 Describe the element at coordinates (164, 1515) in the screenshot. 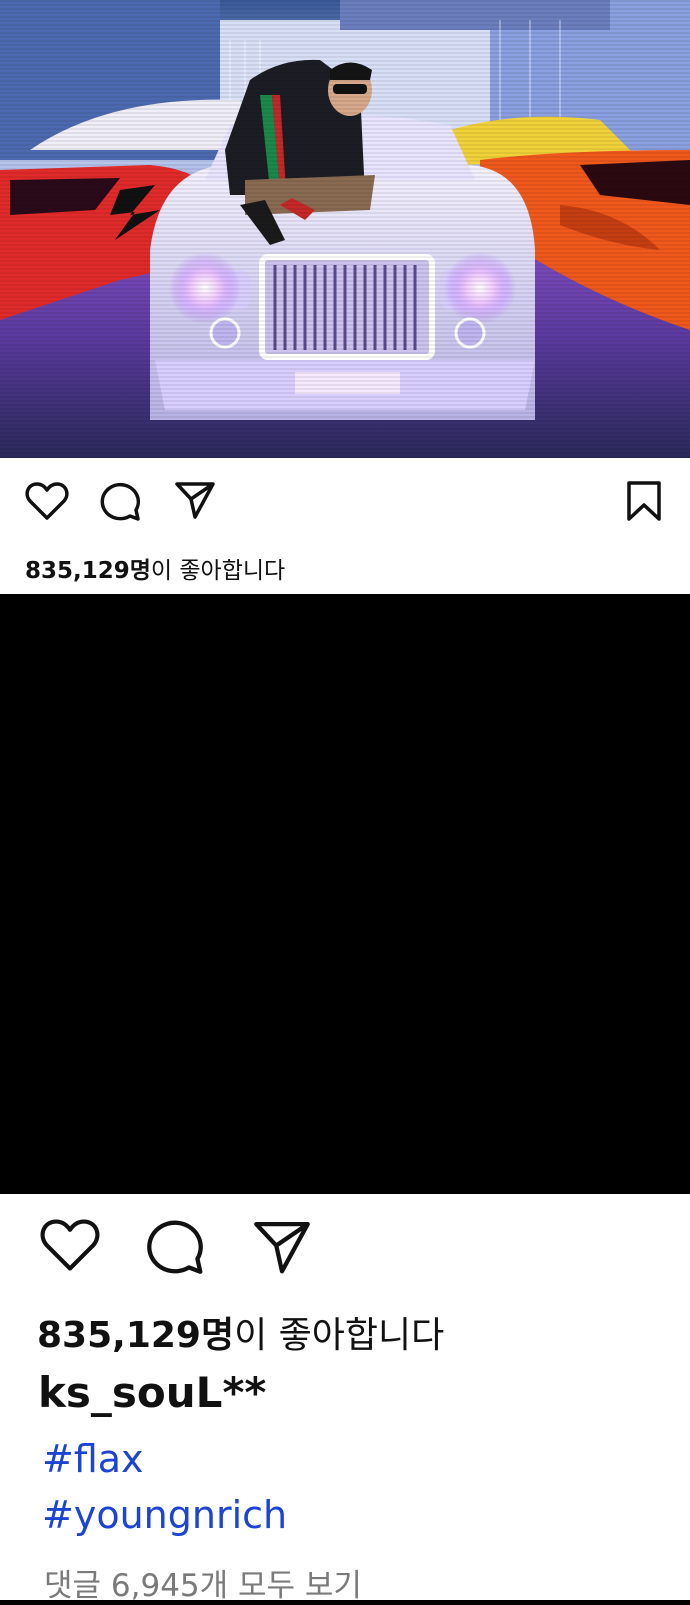

I see `hashtag-link: #youngnrich` at that location.